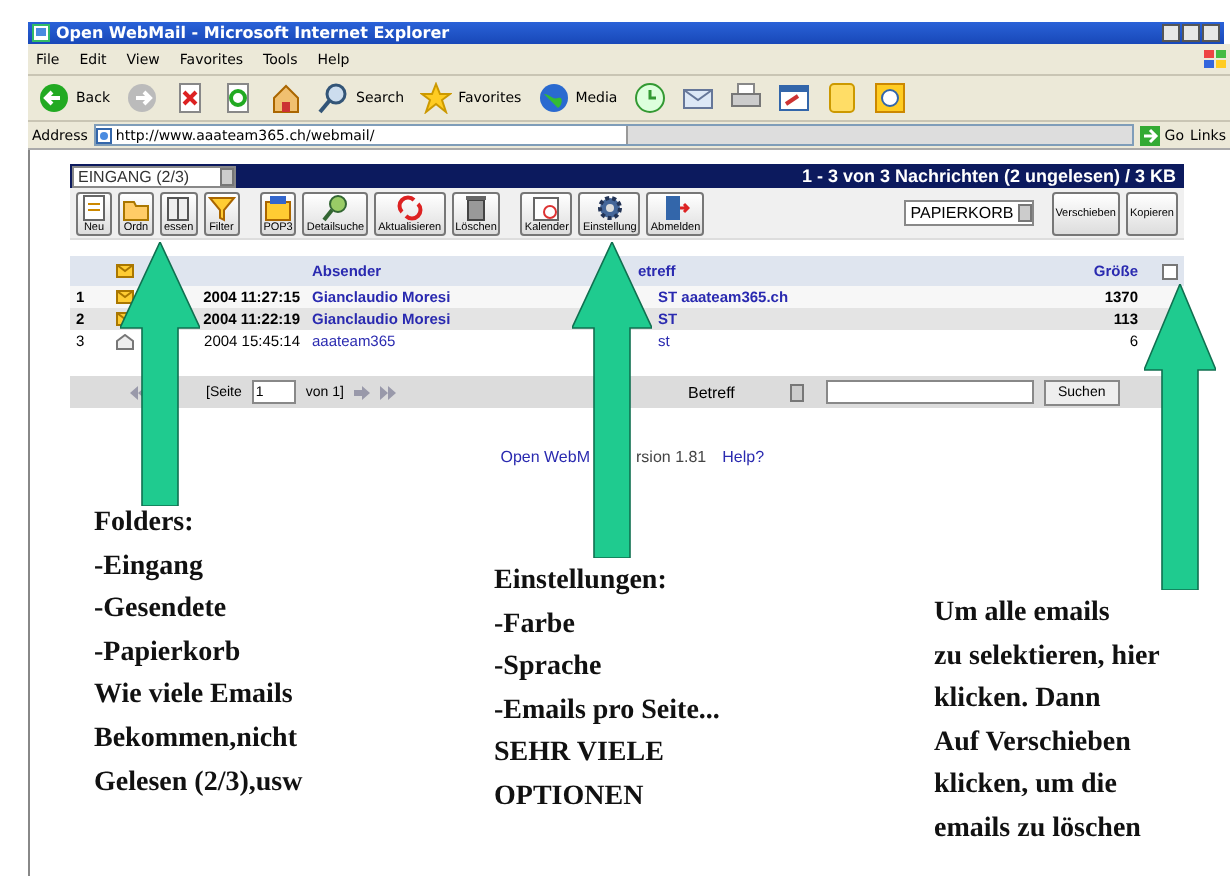  I want to click on select-all-checkbox, so click(1170, 271).